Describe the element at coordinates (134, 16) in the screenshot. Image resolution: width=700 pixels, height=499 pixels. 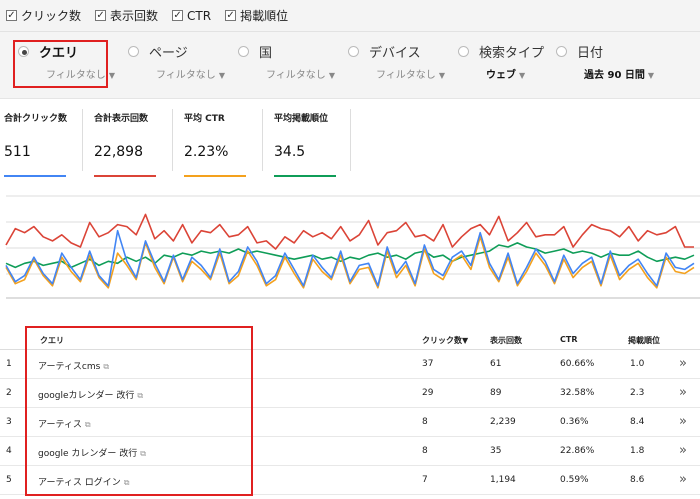
I see `metric-label: 表示回数` at that location.